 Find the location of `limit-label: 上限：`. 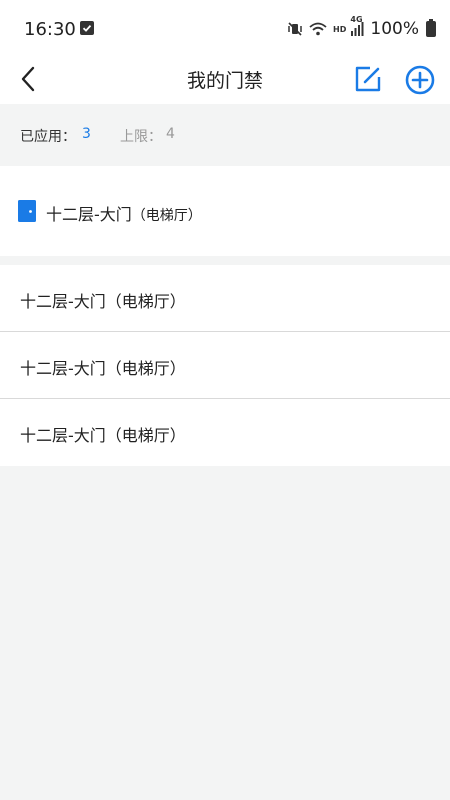

limit-label: 上限： is located at coordinates (141, 137).